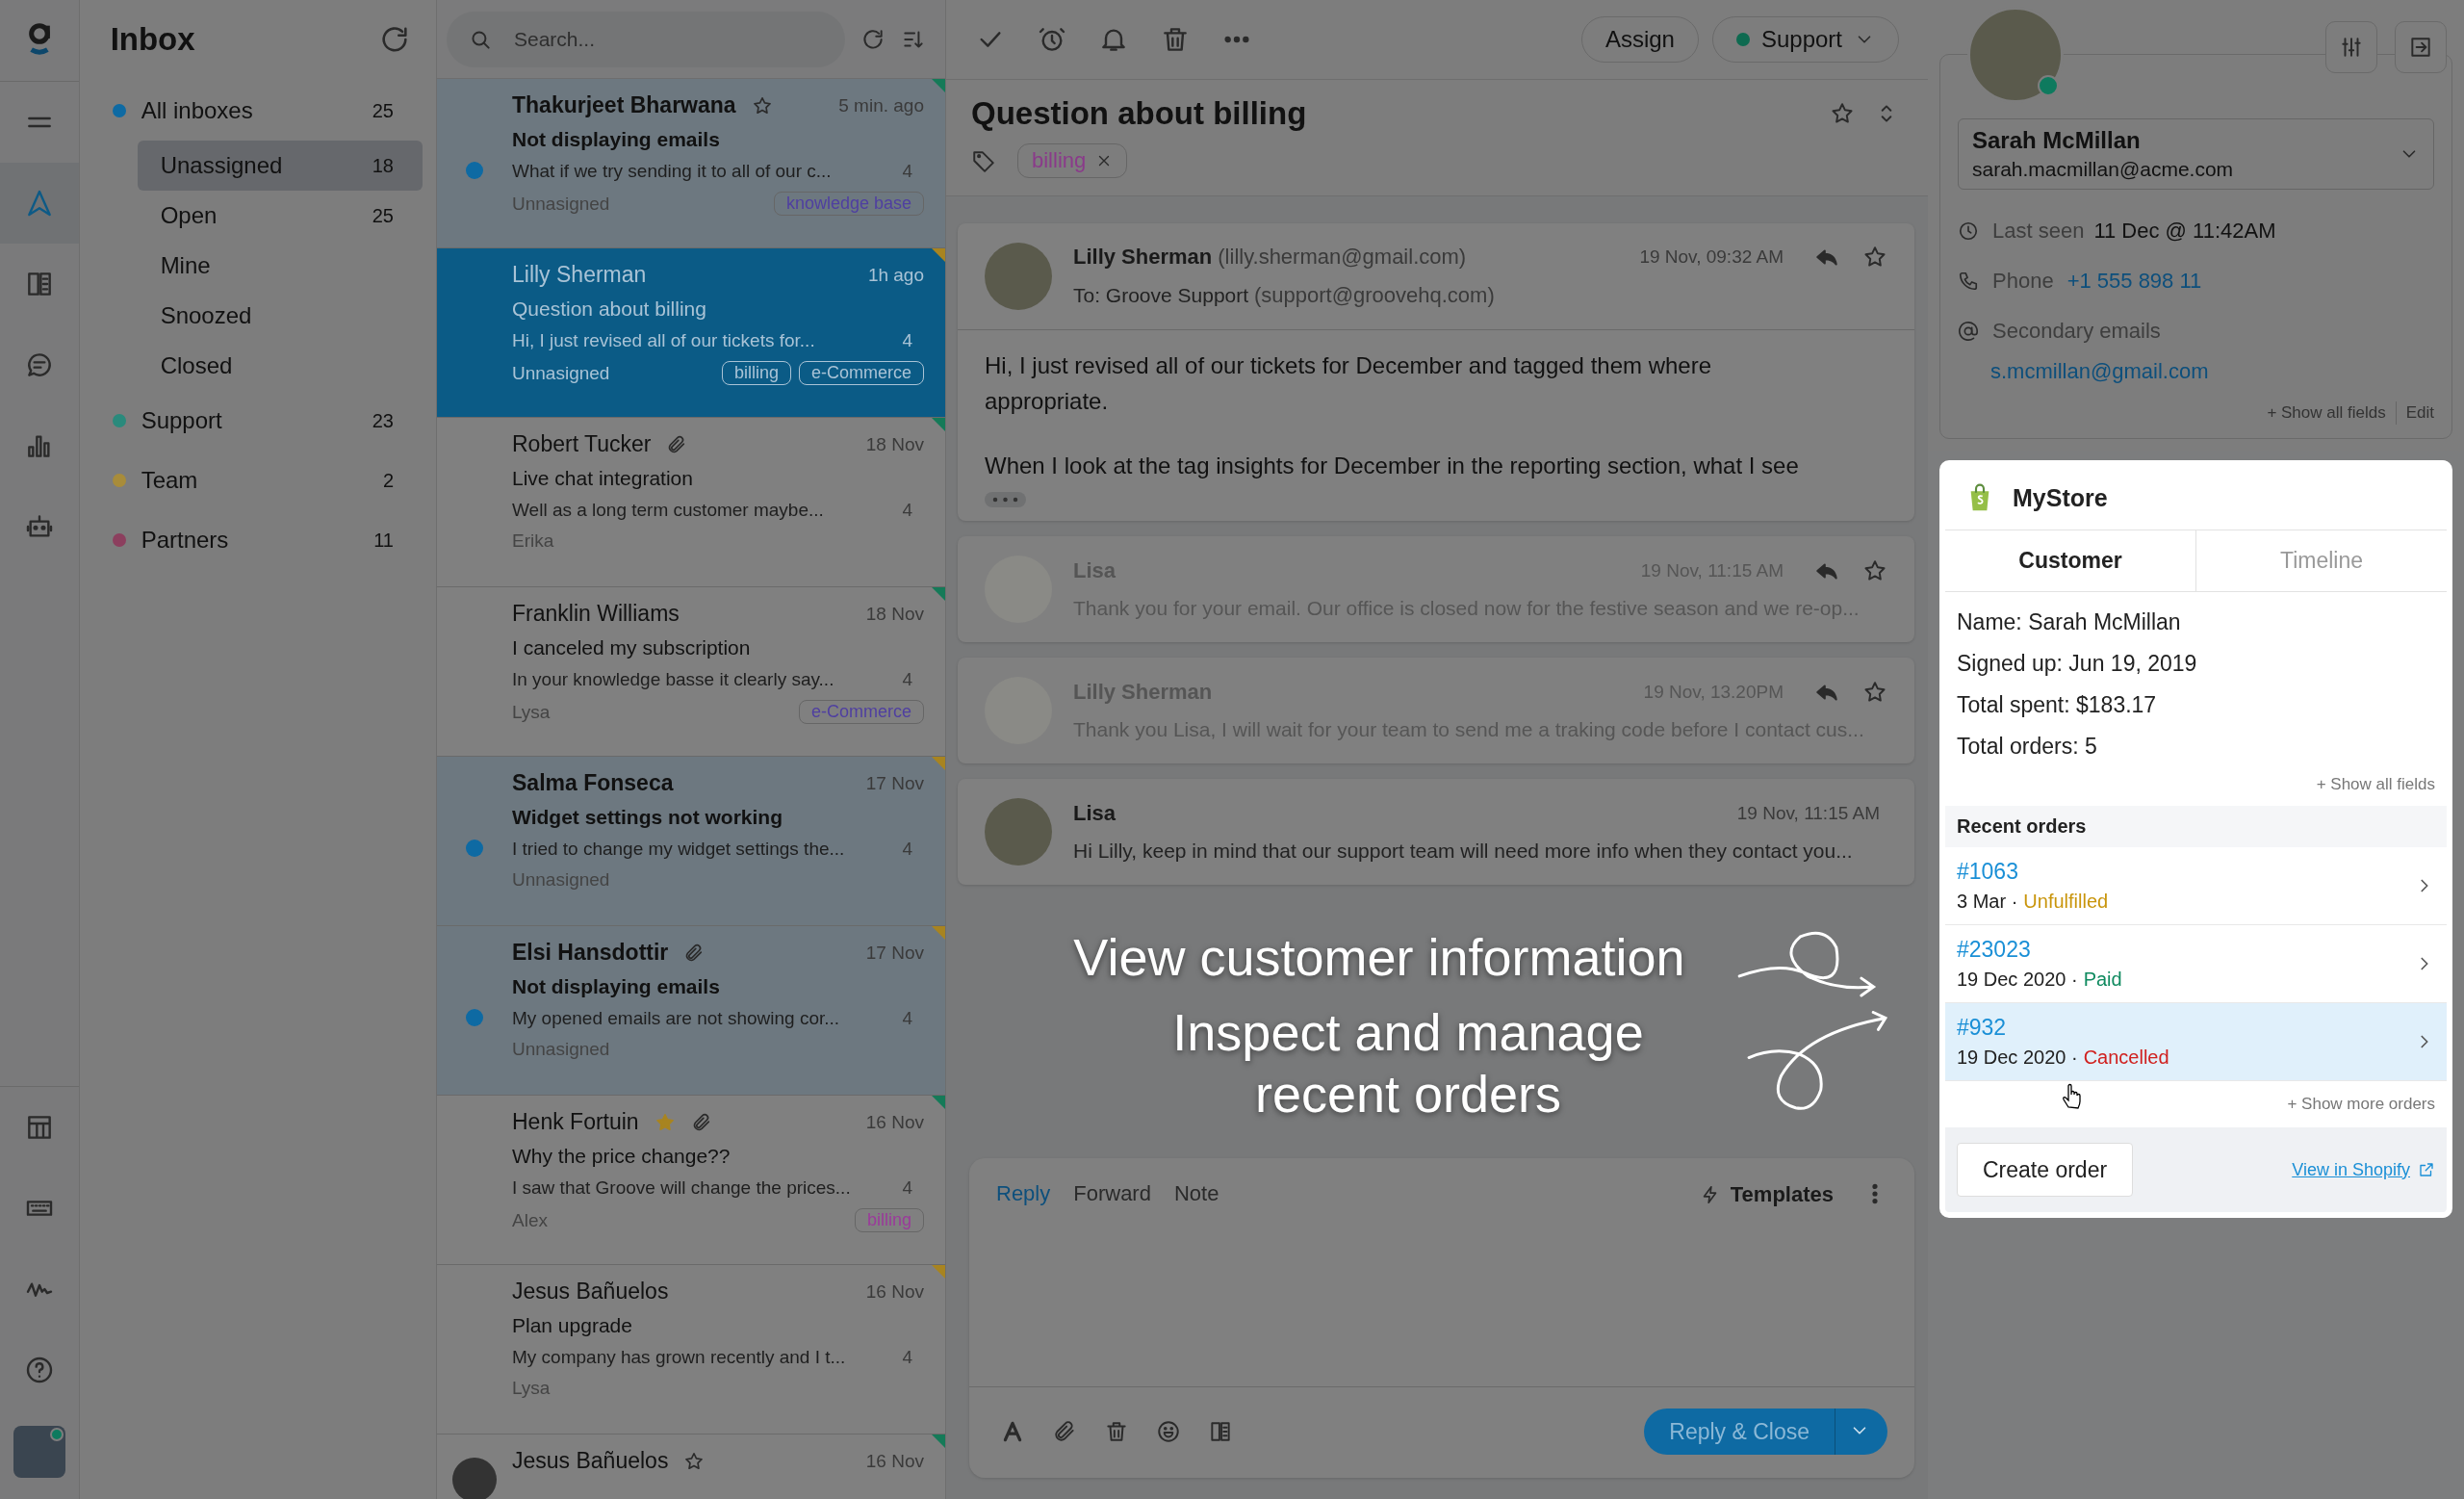  What do you see at coordinates (1742, 39) in the screenshot?
I see `status-dot` at bounding box center [1742, 39].